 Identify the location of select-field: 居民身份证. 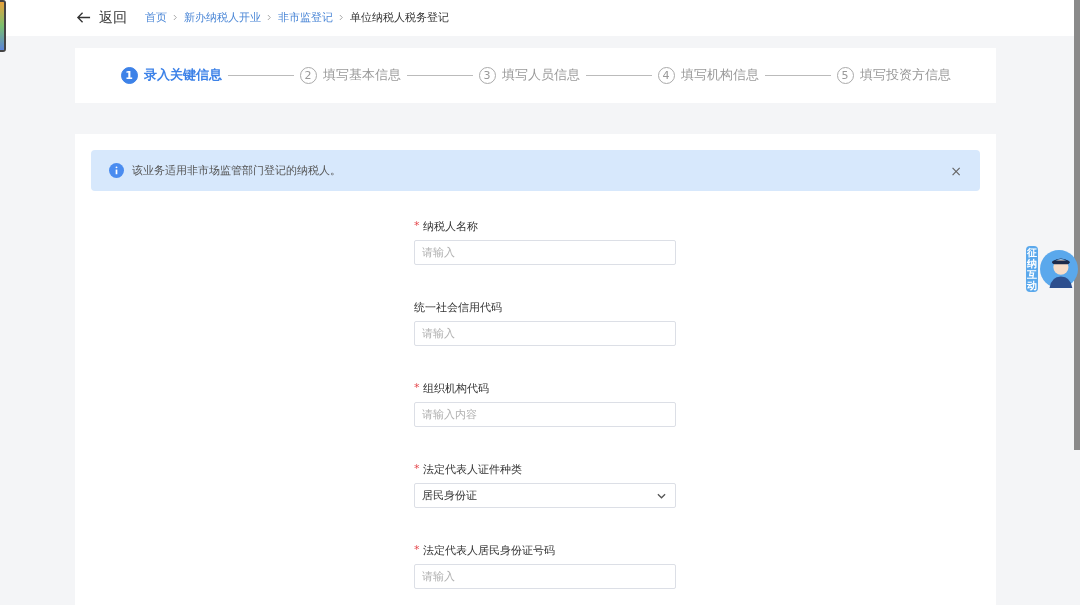
(545, 495).